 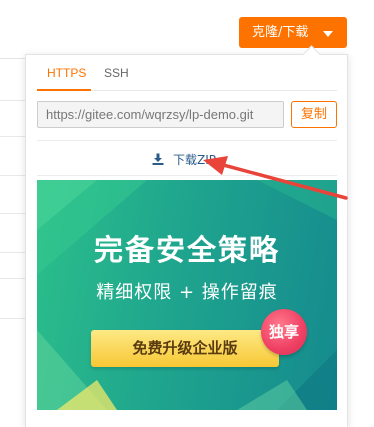 What do you see at coordinates (185, 348) in the screenshot?
I see `upgrade-enterprise-button: 免费升级企业版` at bounding box center [185, 348].